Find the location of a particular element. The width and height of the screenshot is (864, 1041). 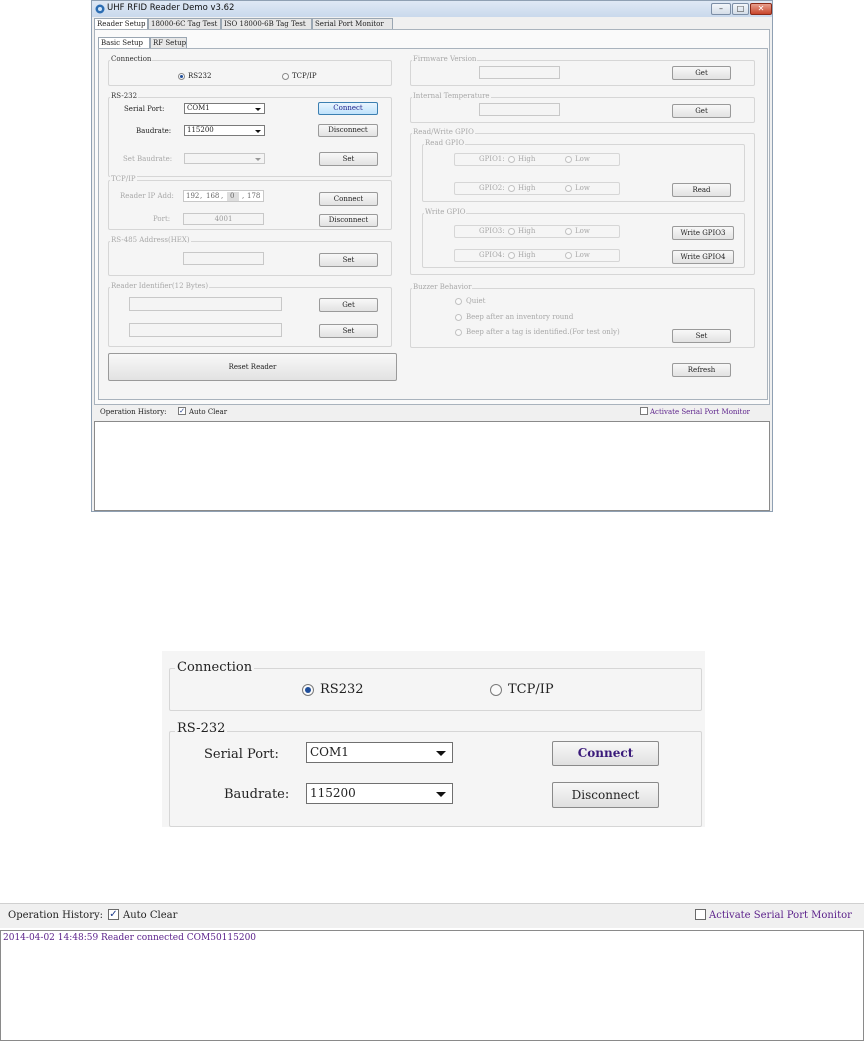

write-gpio3-button: Write GPIO3 is located at coordinates (703, 233).